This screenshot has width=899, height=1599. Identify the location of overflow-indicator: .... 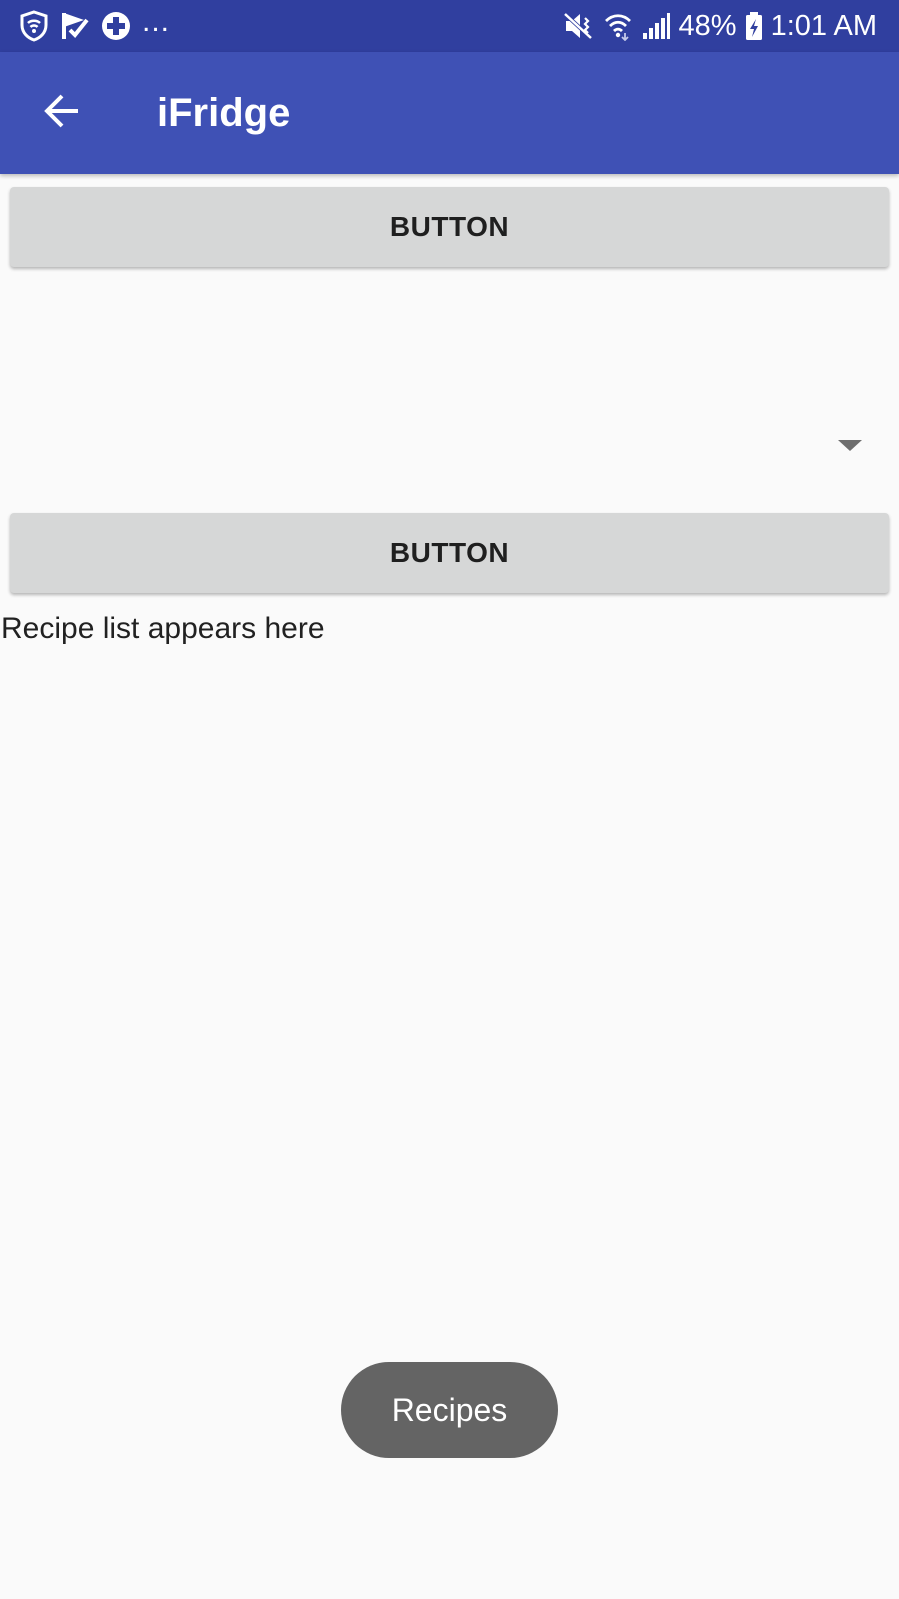
(156, 21).